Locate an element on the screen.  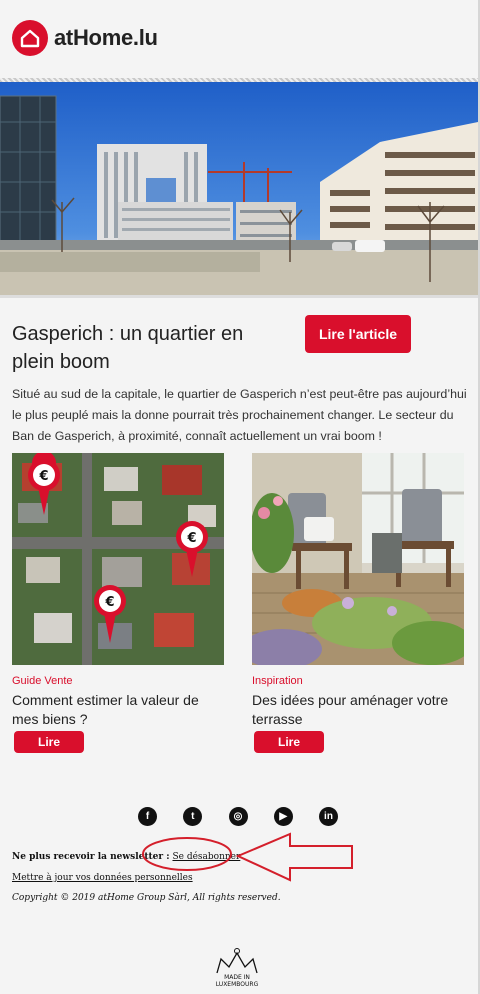
social-links: f t ◎ ▶ in is located at coordinates (238, 818).